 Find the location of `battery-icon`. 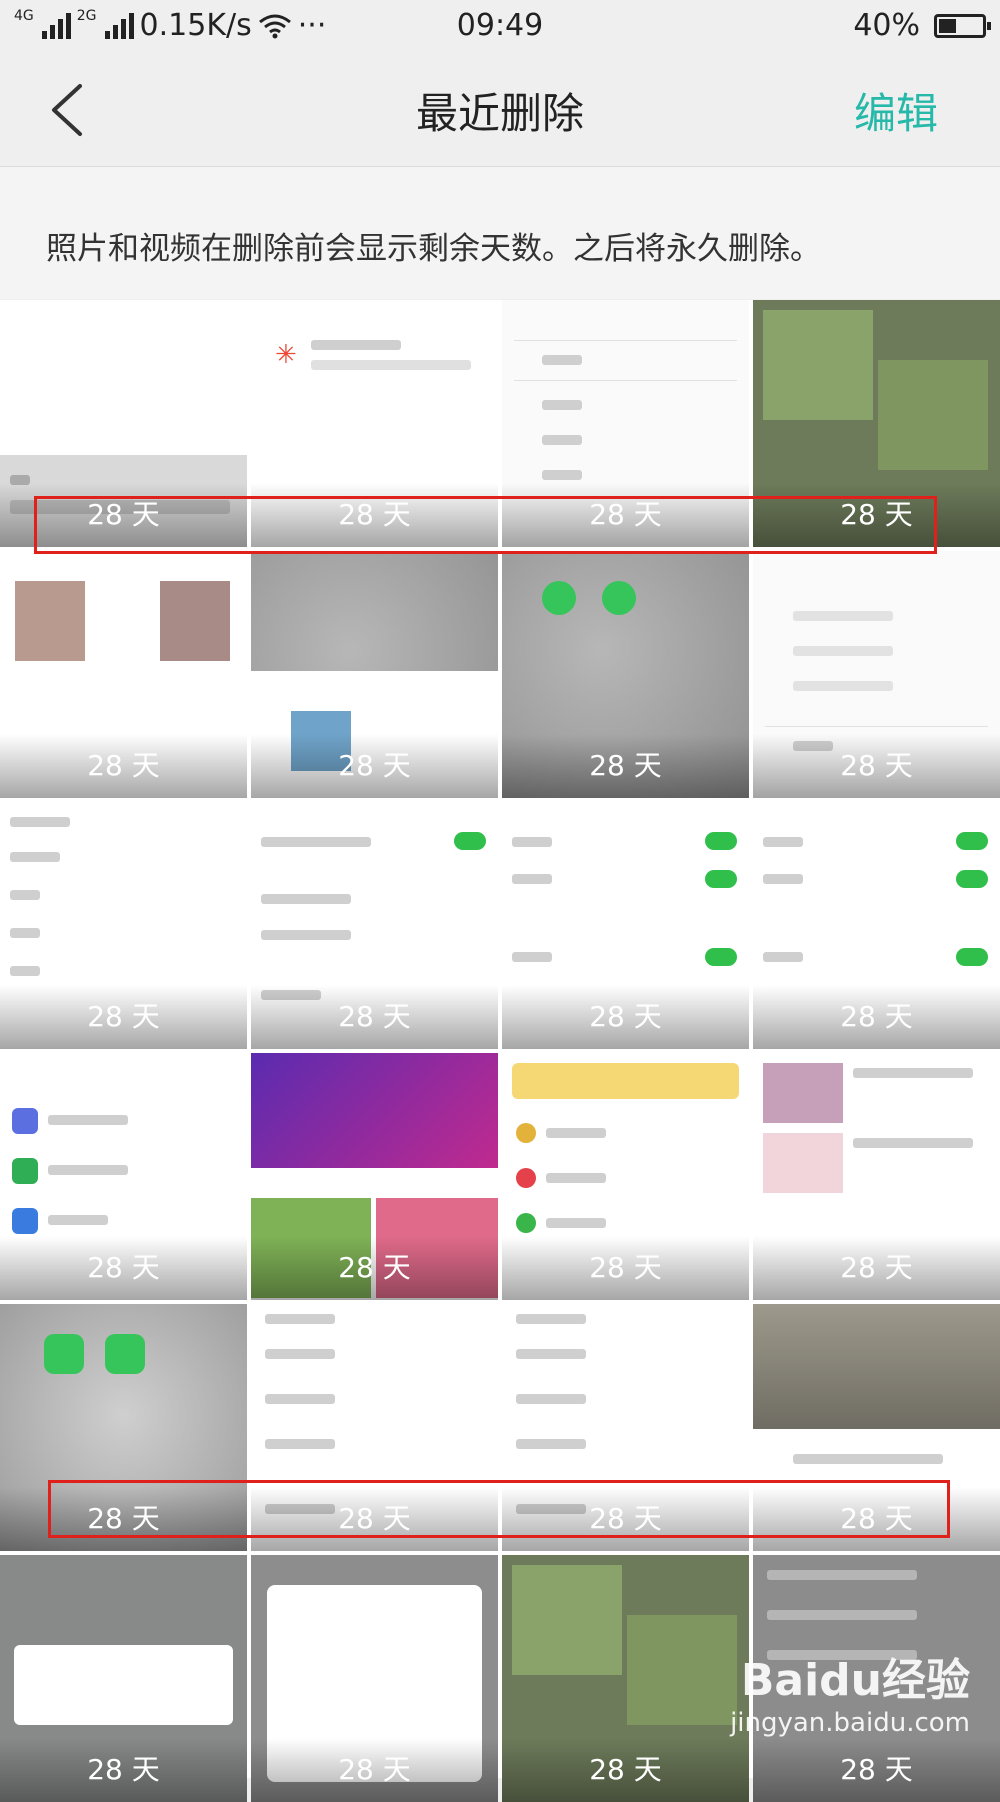

battery-icon is located at coordinates (962, 25).